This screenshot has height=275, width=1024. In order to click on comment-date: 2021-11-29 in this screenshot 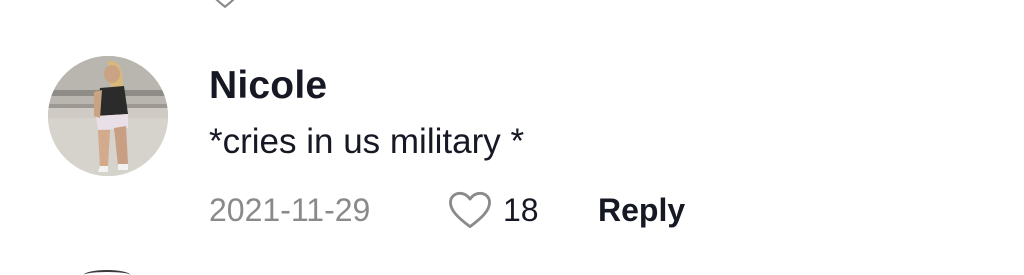, I will do `click(290, 209)`.